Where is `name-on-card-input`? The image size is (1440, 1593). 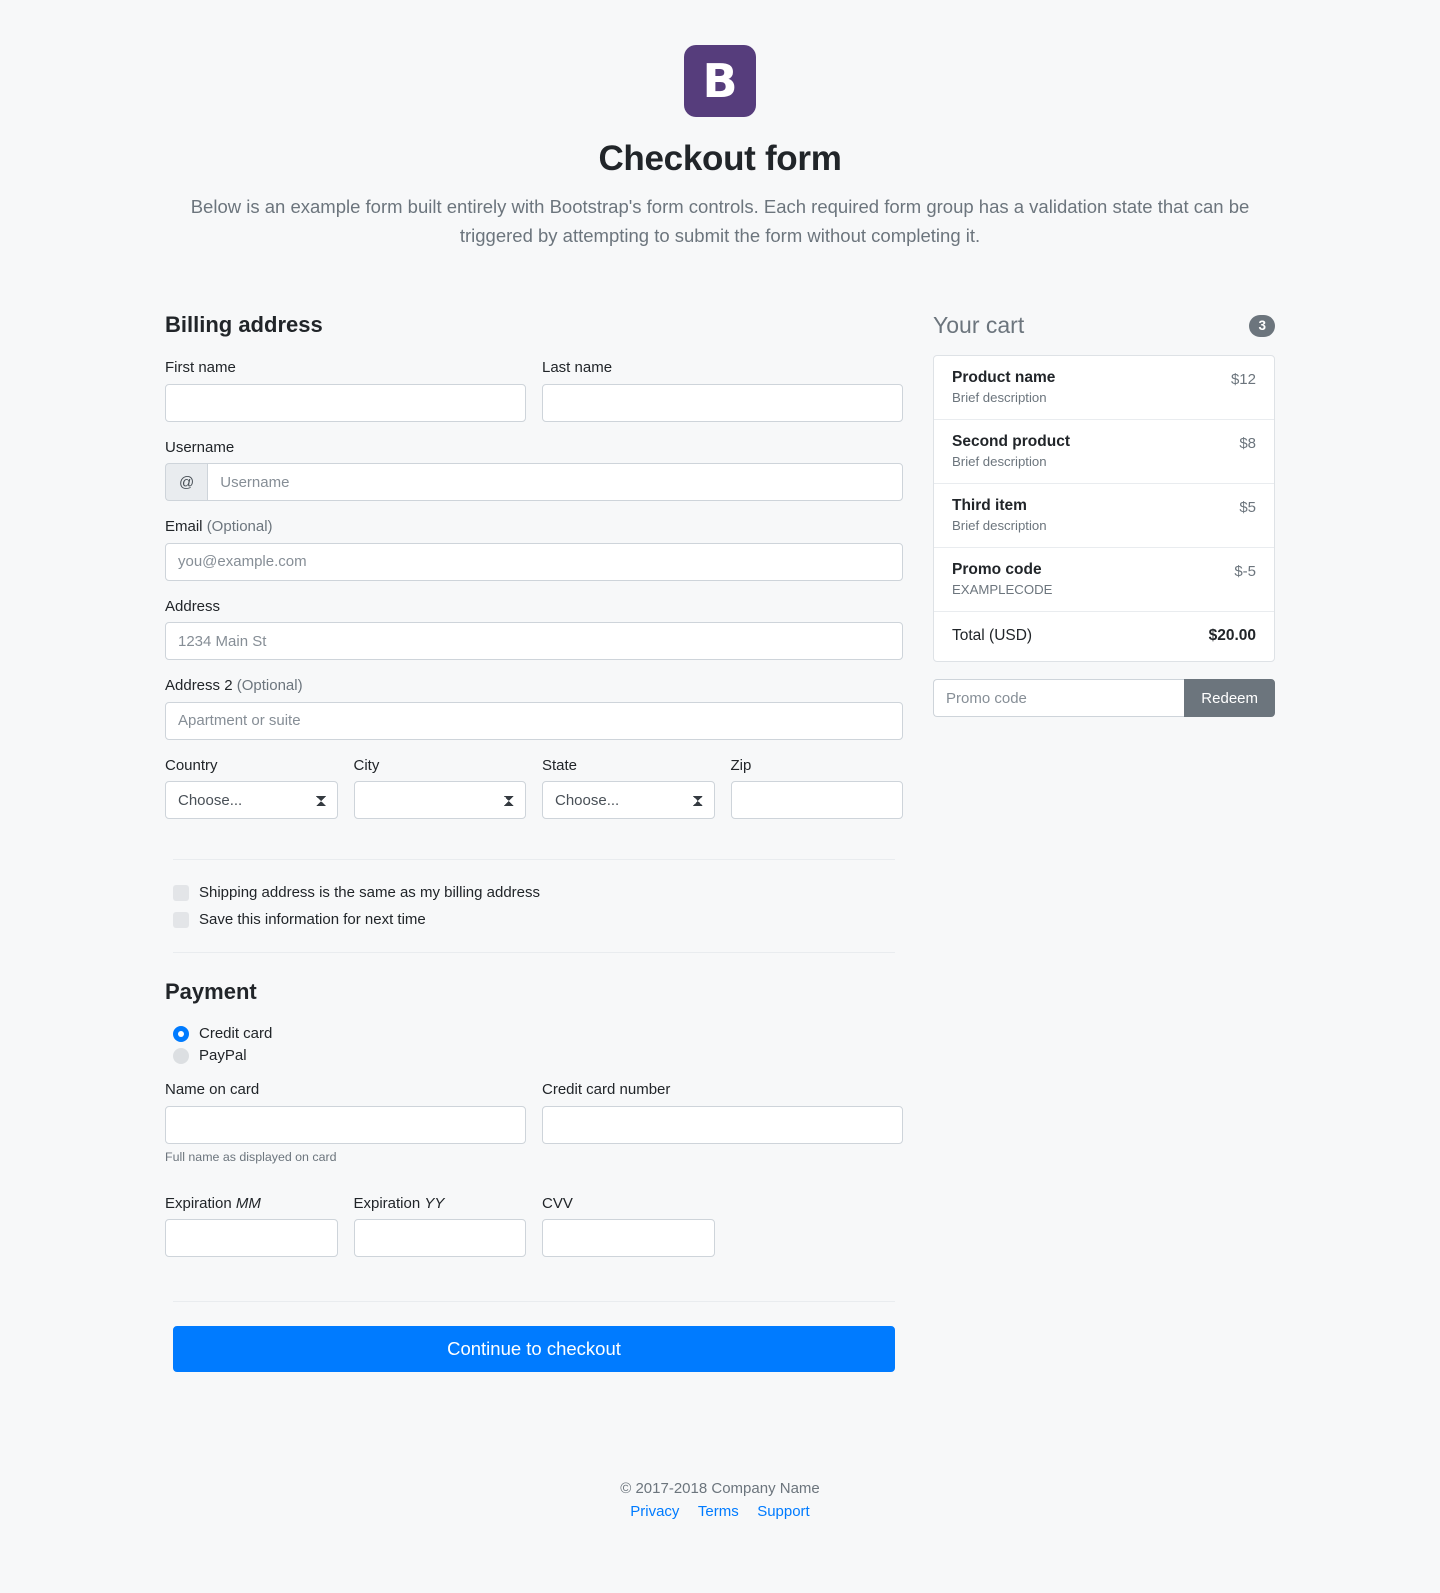 name-on-card-input is located at coordinates (345, 1124).